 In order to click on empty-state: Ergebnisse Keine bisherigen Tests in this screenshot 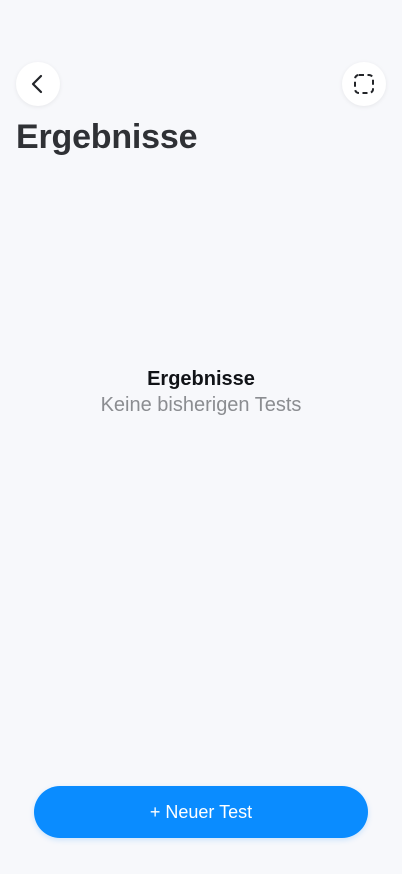, I will do `click(201, 392)`.